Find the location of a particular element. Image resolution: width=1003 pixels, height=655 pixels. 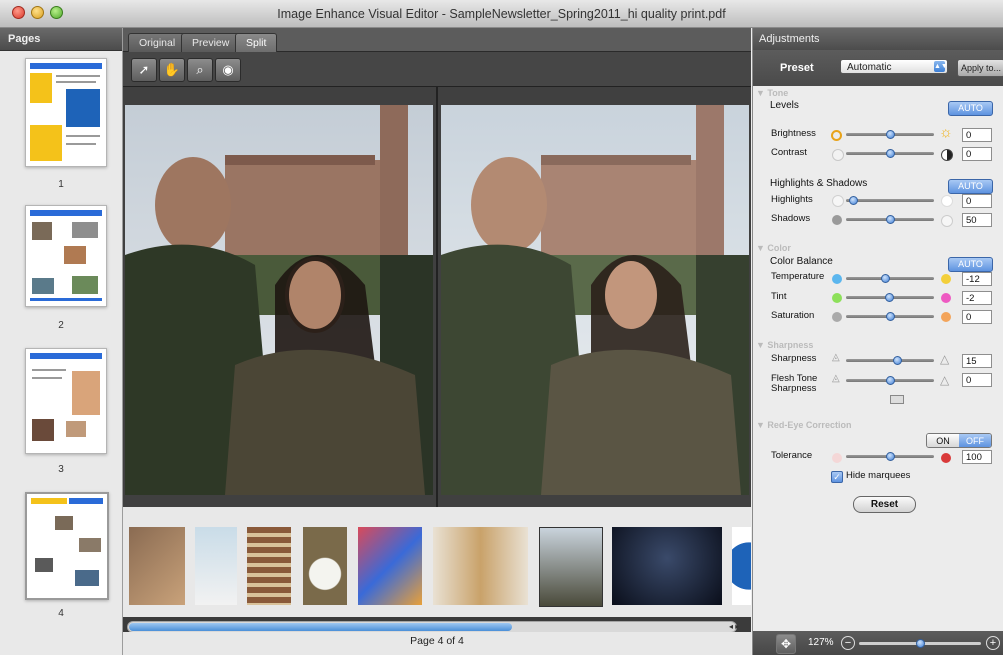

shadows-slider-knob is located at coordinates (890, 219).